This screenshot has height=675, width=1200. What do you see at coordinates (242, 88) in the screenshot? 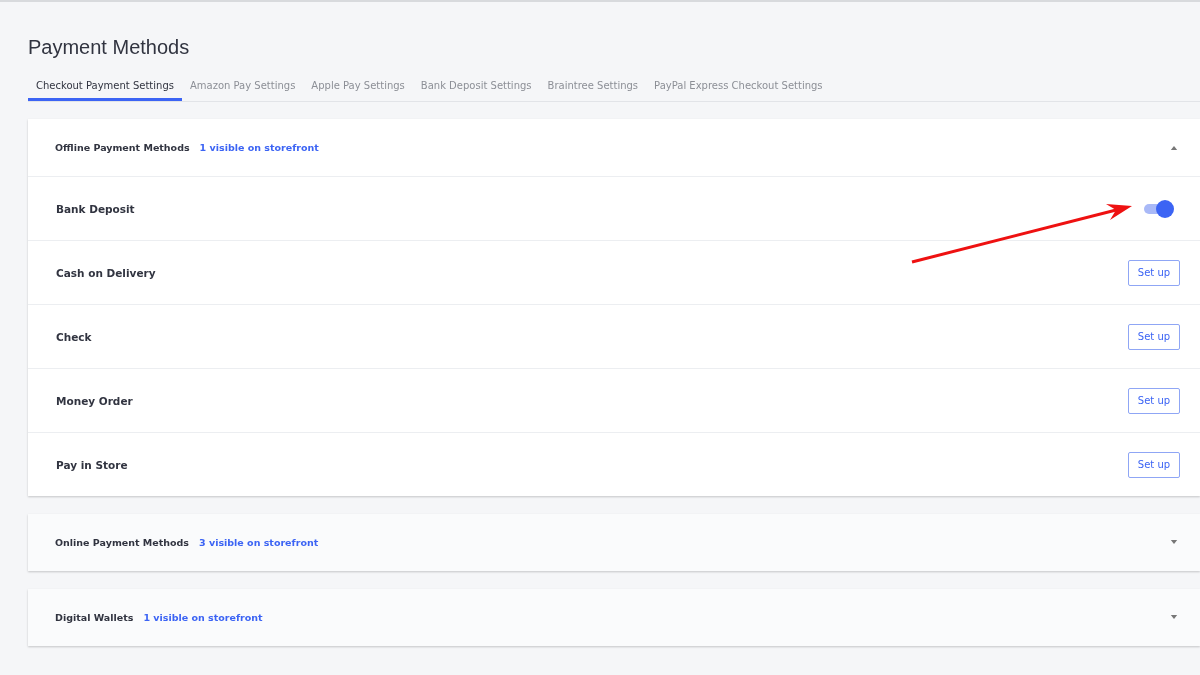
I see `tab: Amazon Pay Settings` at bounding box center [242, 88].